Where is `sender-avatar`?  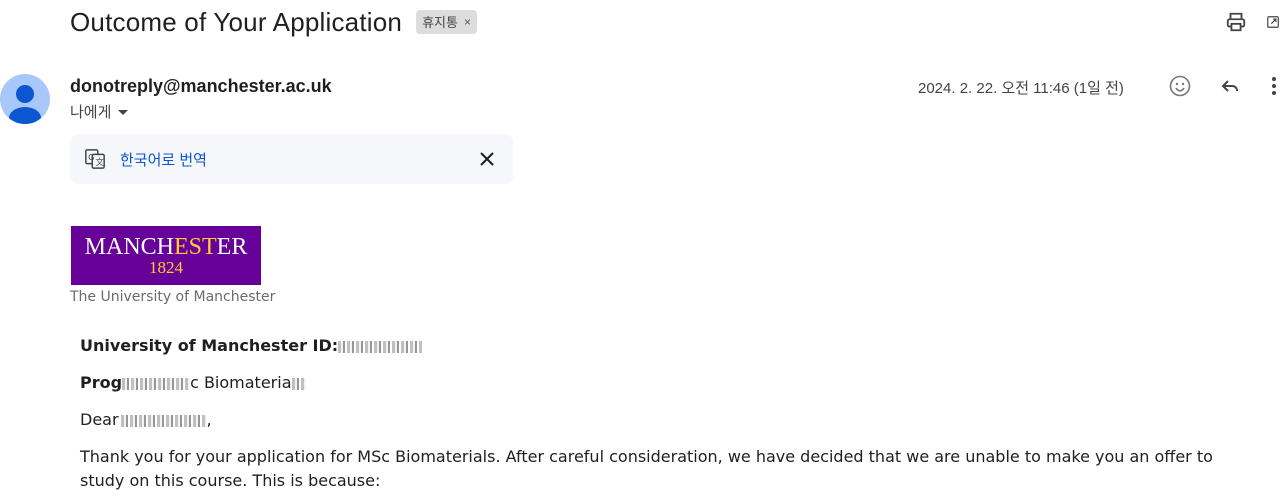
sender-avatar is located at coordinates (25, 99).